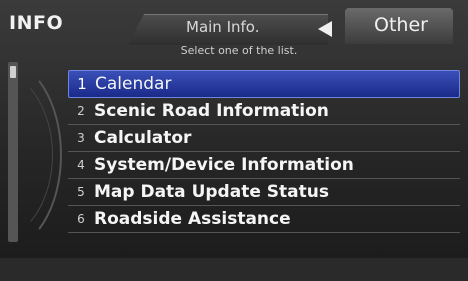 This screenshot has height=281, width=468. Describe the element at coordinates (143, 138) in the screenshot. I see `menu-item-label: Calculator` at that location.